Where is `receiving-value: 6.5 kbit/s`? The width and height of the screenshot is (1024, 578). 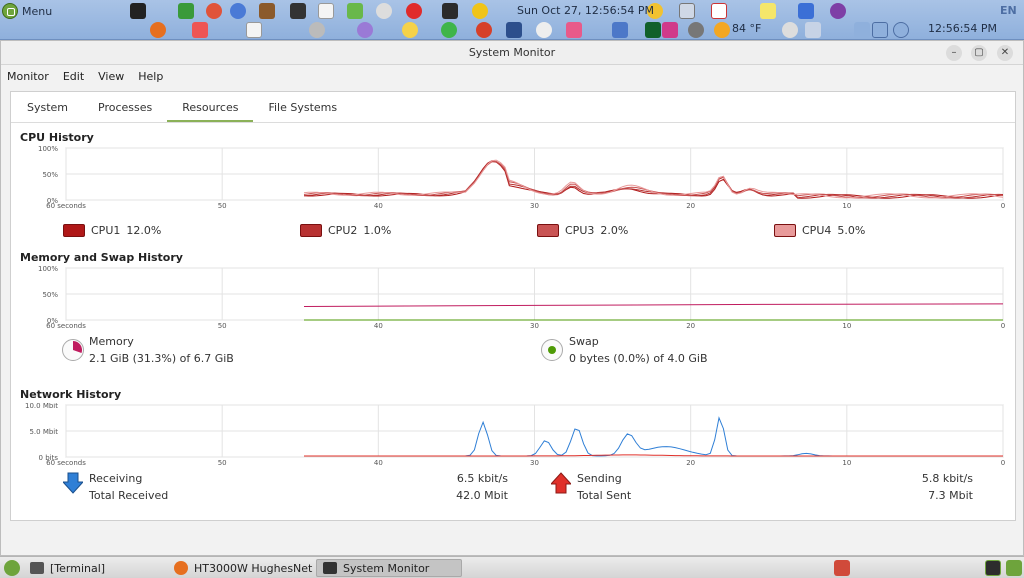
receiving-value: 6.5 kbit/s is located at coordinates (482, 478).